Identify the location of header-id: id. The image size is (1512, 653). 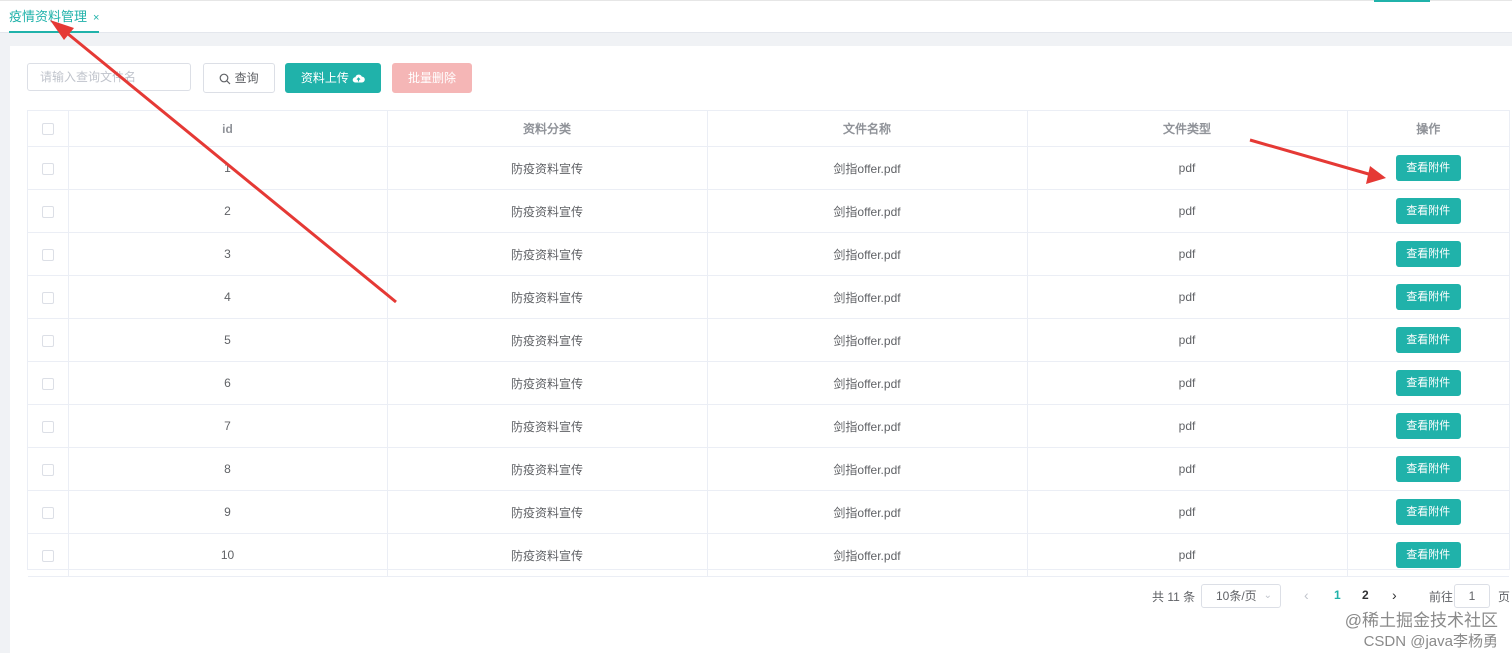
(228, 129).